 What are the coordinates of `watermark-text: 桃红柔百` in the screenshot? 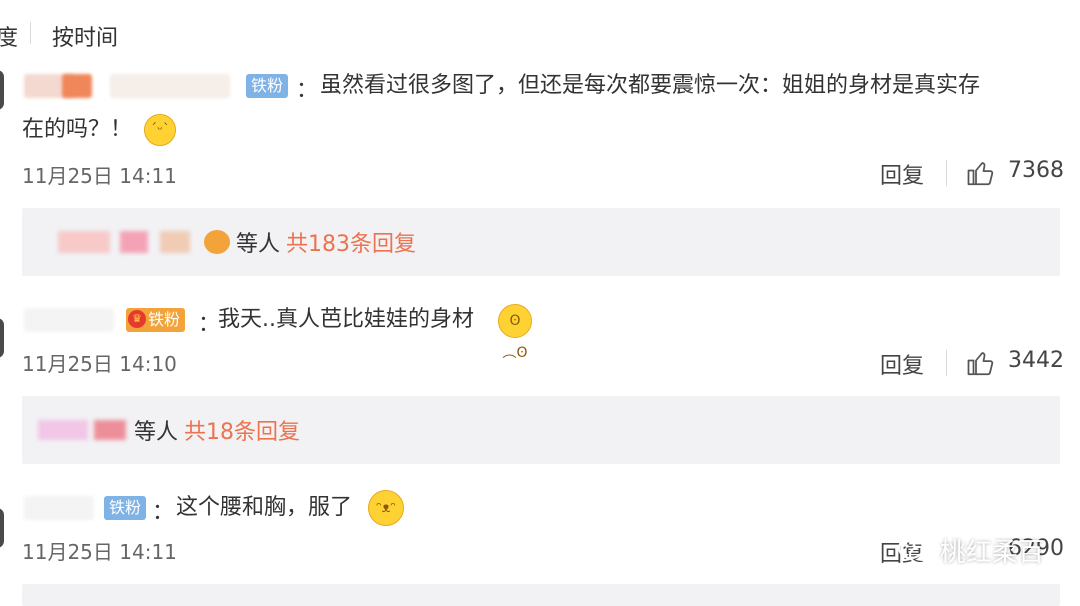 It's located at (991, 553).